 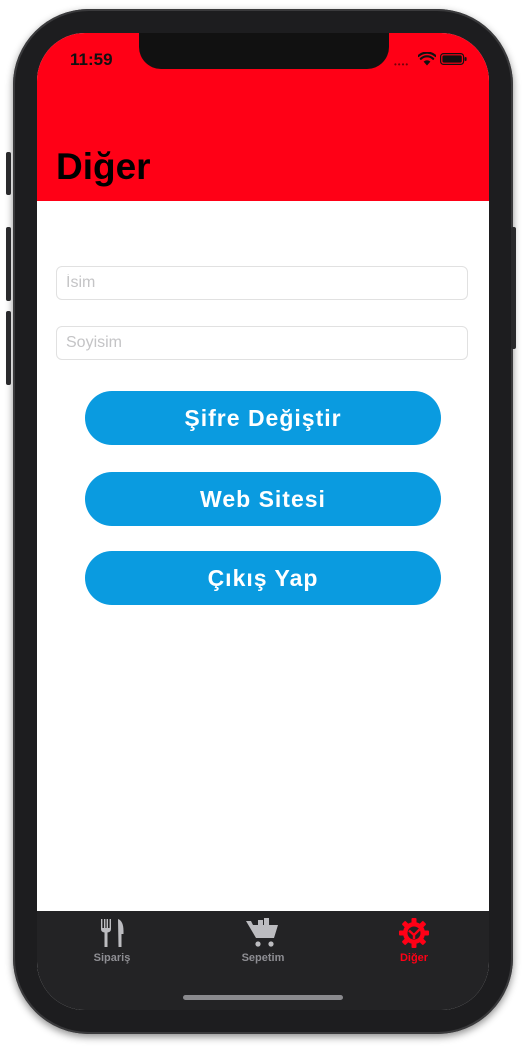 I want to click on power-button, so click(x=513, y=288).